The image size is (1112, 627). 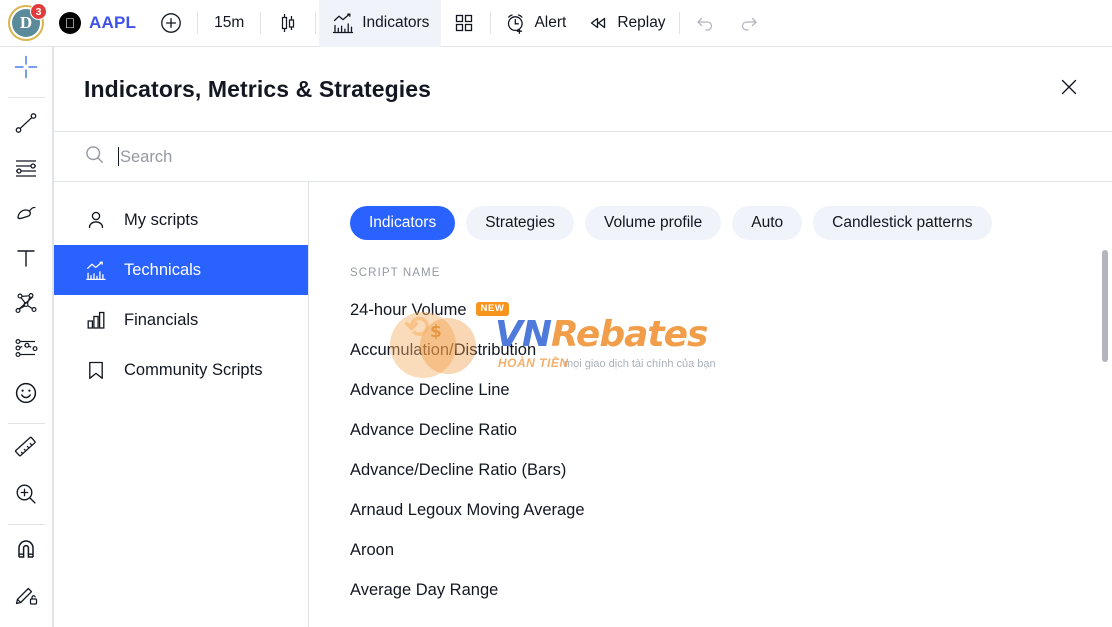 I want to click on sidebar-item-financials: Financials, so click(x=181, y=320).